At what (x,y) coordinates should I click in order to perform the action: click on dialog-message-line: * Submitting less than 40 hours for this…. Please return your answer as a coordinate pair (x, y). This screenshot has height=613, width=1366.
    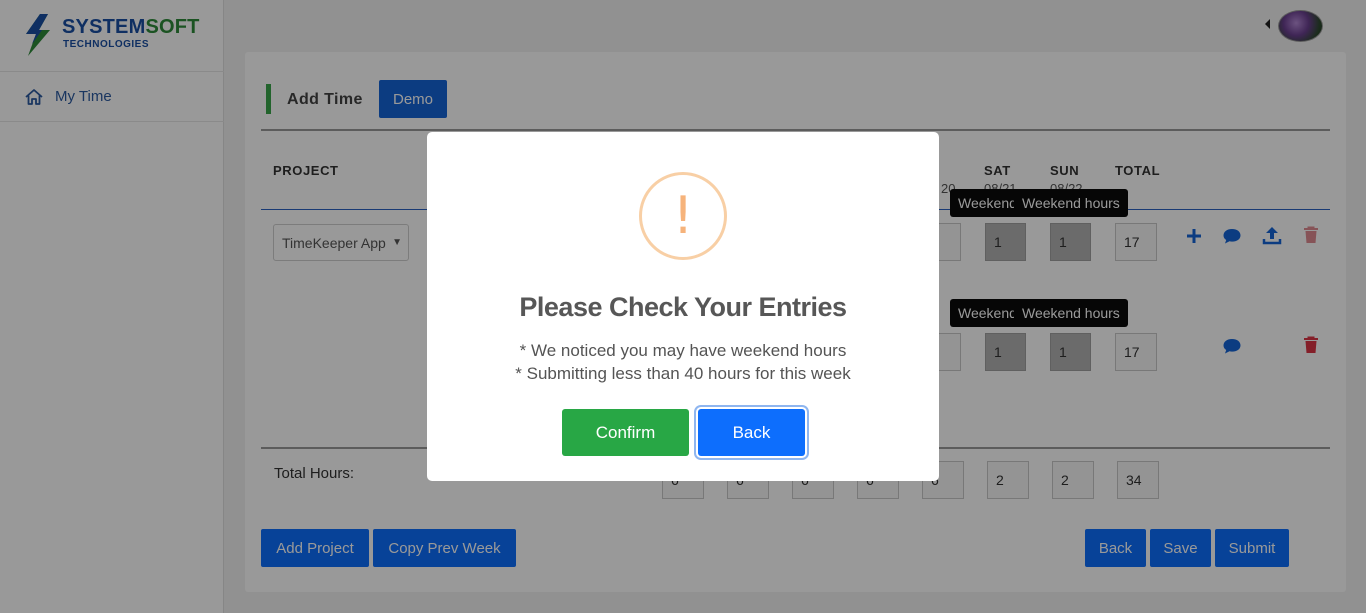
    Looking at the image, I should click on (683, 373).